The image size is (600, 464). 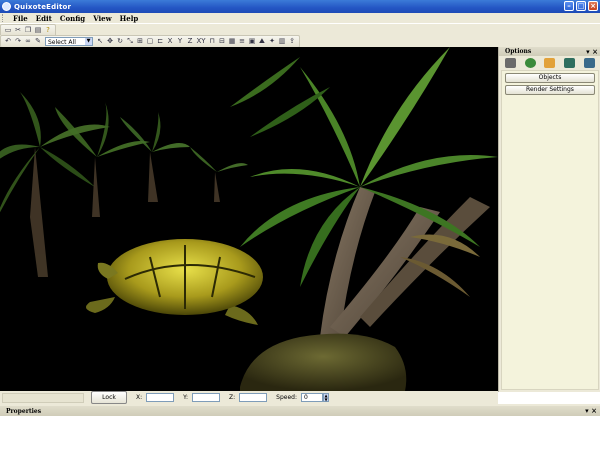 What do you see at coordinates (212, 41) in the screenshot?
I see `lock-axis-icon: ⊓` at bounding box center [212, 41].